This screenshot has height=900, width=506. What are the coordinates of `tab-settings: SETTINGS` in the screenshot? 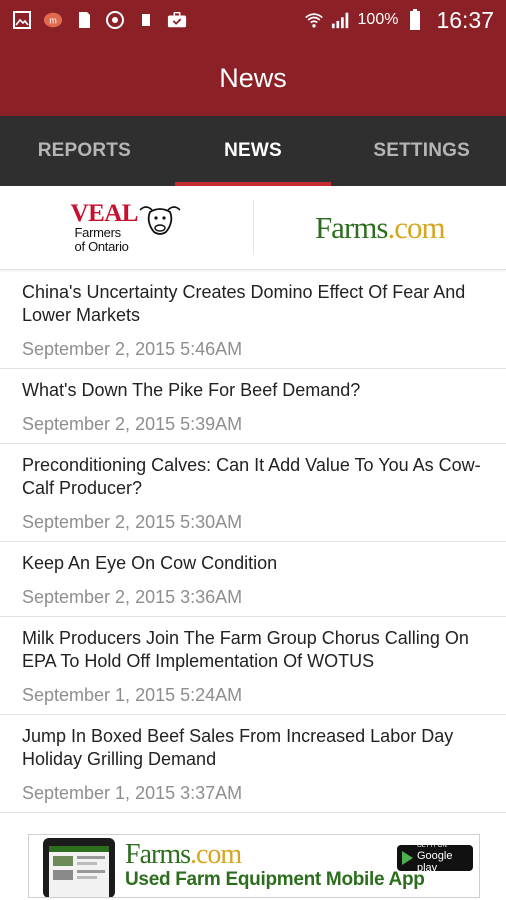 It's located at (421, 151).